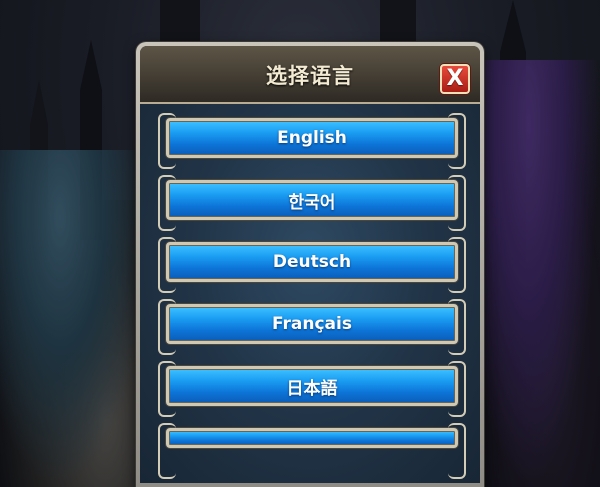  I want to click on language-label: English, so click(312, 138).